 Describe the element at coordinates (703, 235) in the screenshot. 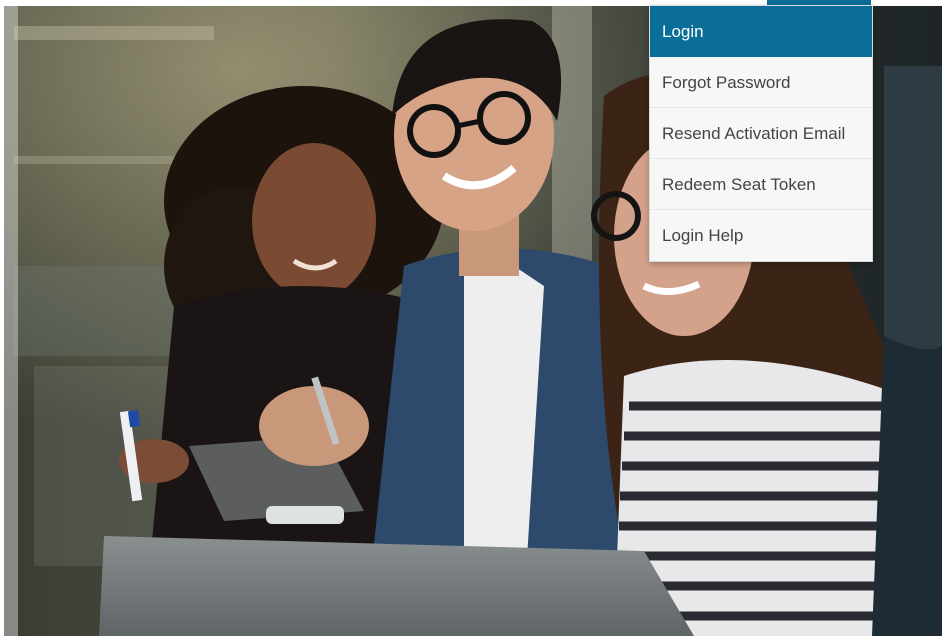

I see `menu-item-label: Login Help` at that location.